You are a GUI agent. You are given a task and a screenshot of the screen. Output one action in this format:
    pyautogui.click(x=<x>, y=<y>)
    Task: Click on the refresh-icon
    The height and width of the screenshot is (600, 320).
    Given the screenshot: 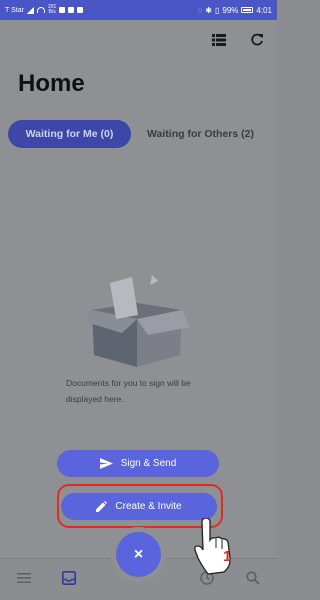 What is the action you would take?
    pyautogui.click(x=257, y=39)
    